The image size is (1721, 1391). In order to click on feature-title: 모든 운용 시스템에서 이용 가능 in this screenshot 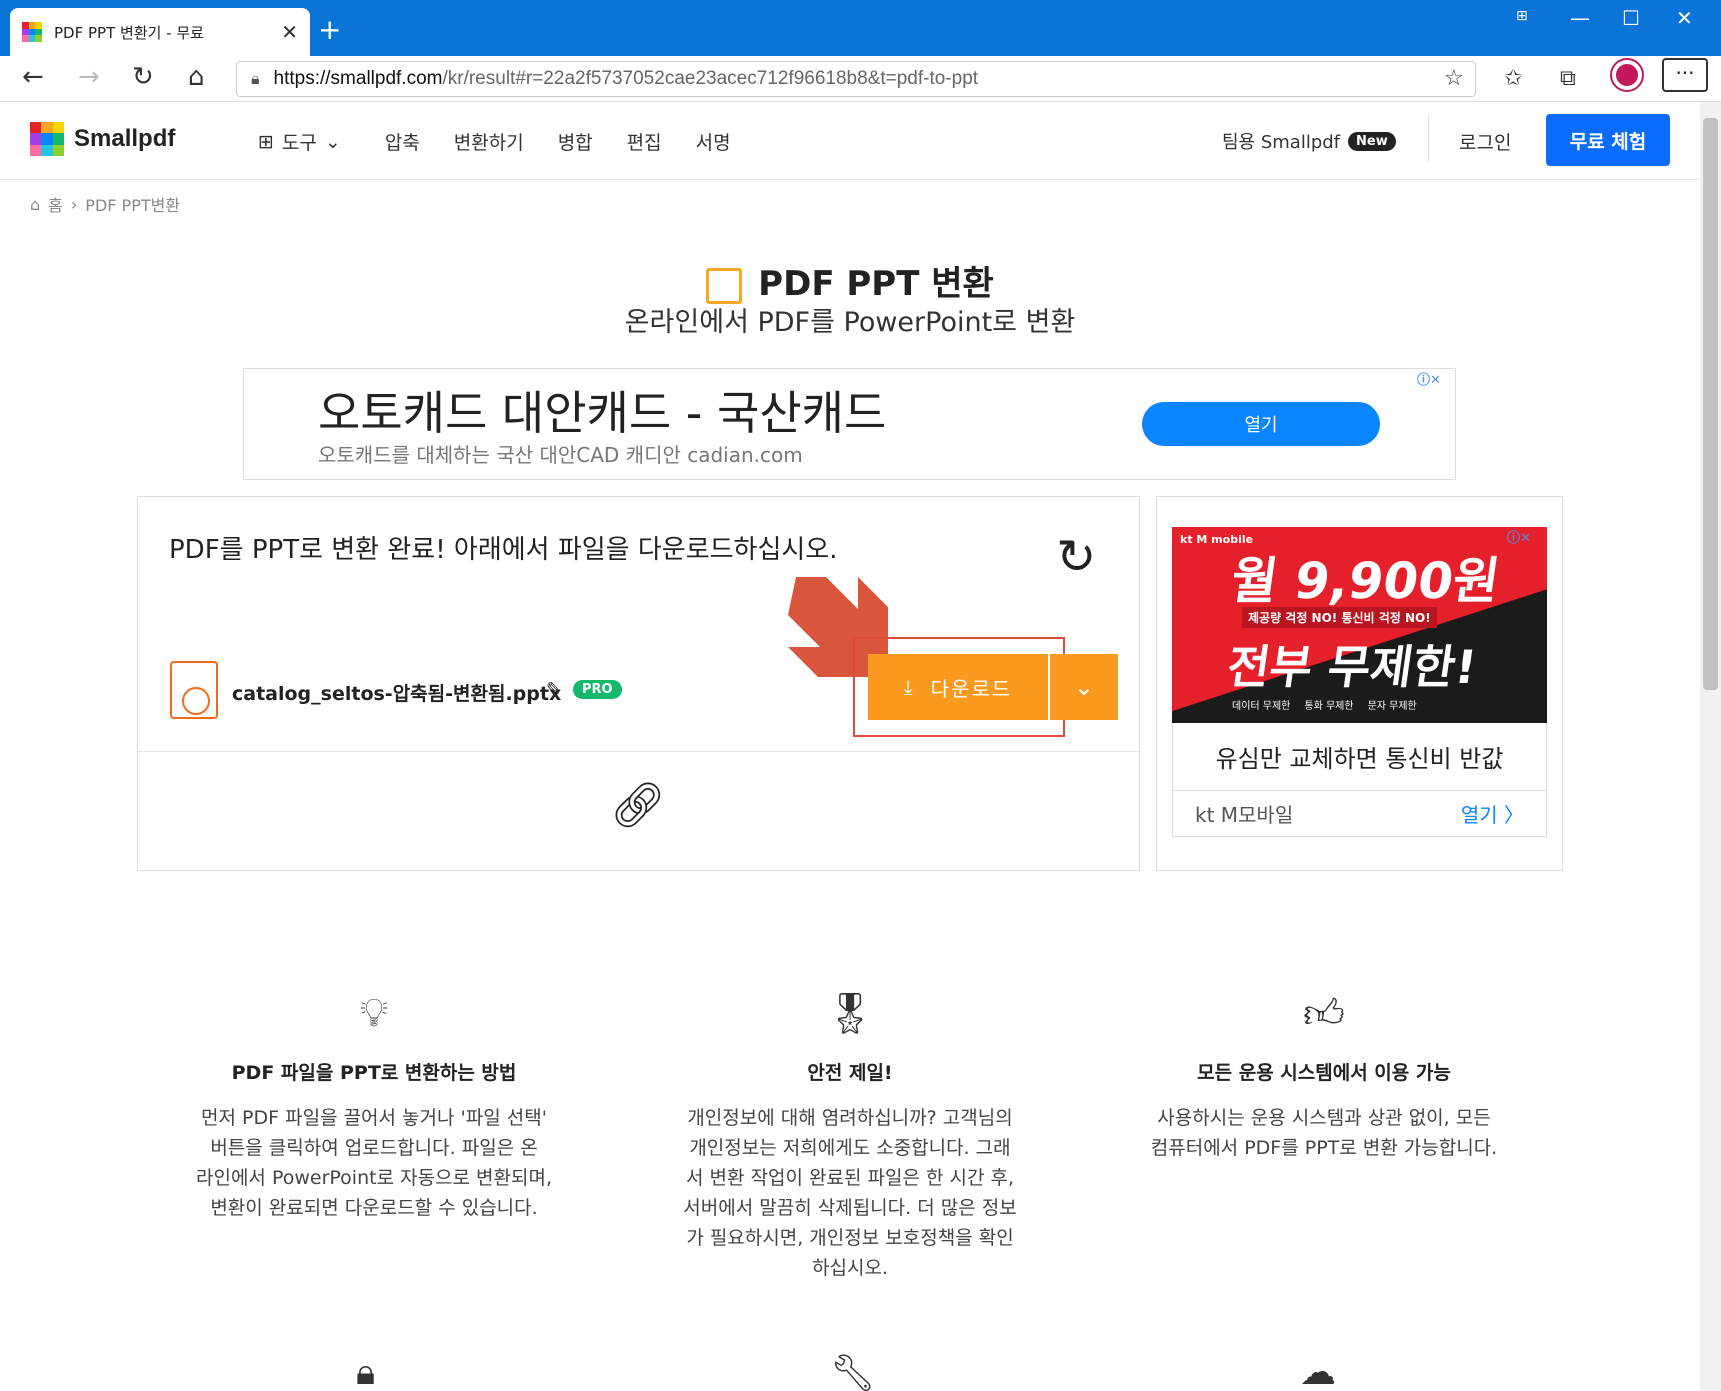, I will do `click(1324, 1073)`.